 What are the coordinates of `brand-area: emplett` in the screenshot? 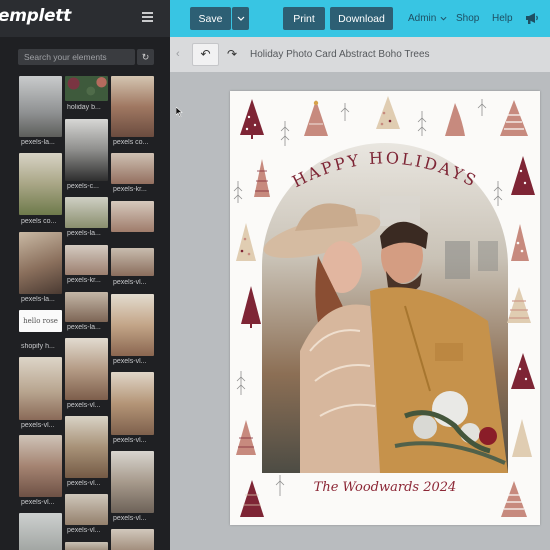 It's located at (85, 18).